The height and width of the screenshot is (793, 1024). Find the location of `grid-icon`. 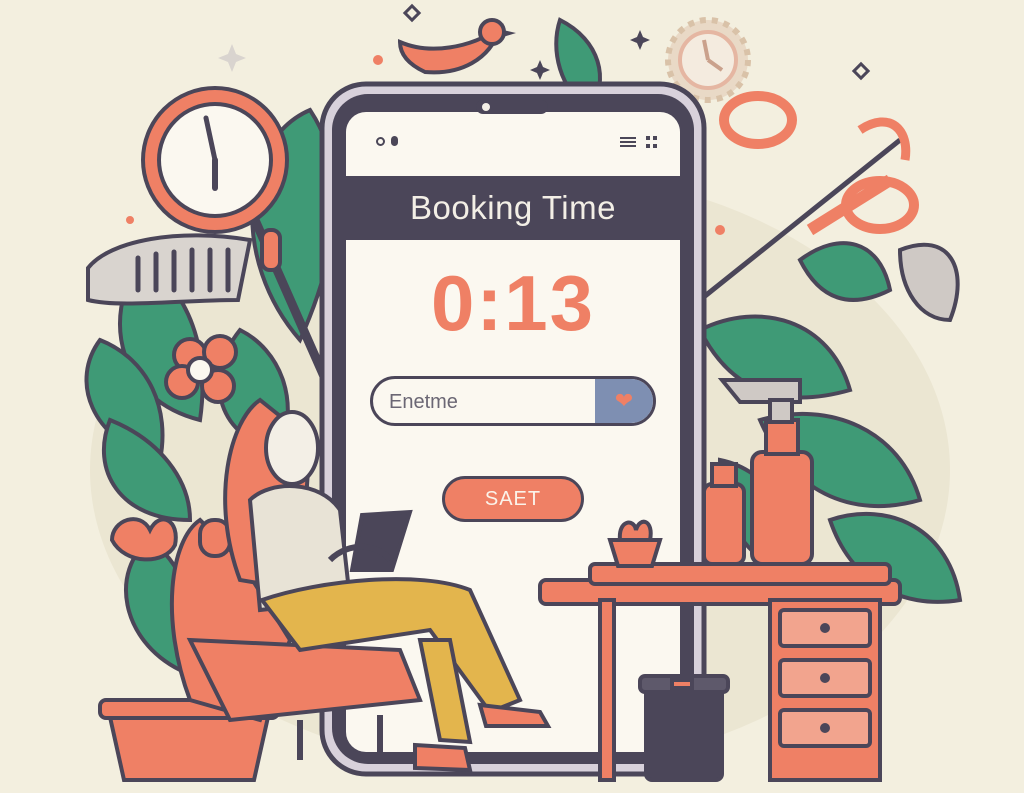

grid-icon is located at coordinates (652, 142).